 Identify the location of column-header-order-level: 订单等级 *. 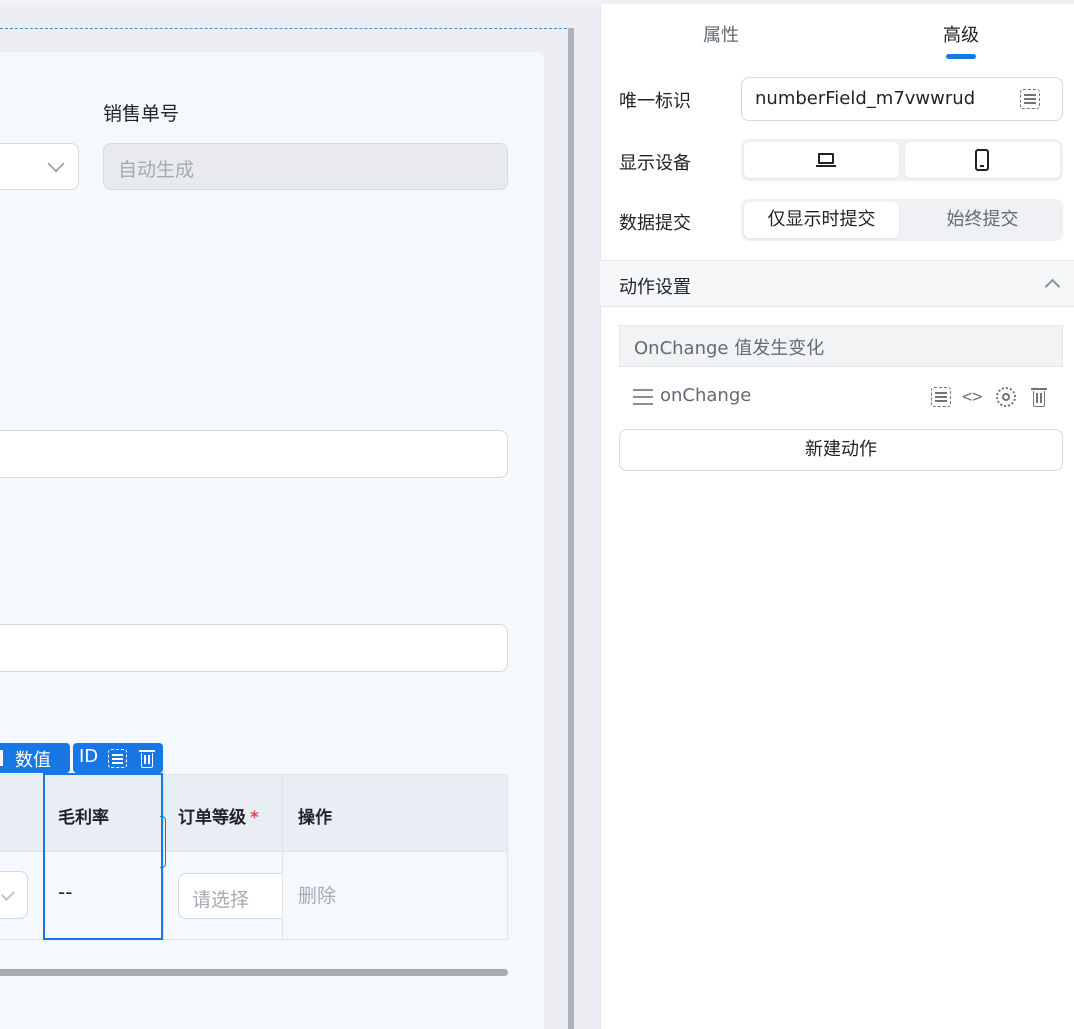
(218, 815).